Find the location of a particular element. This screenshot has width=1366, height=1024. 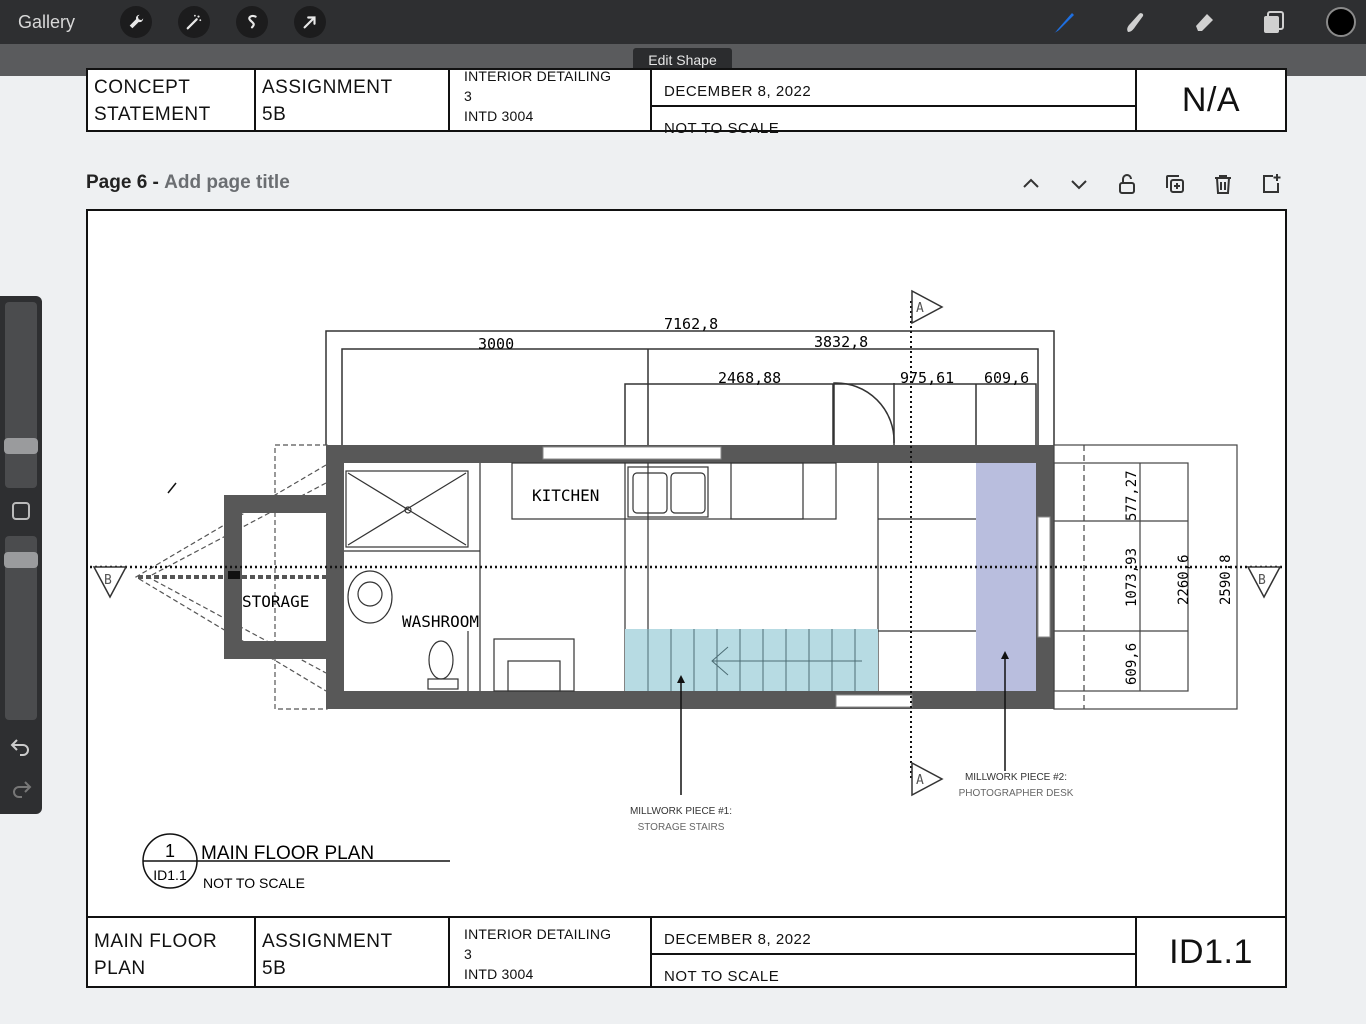

trash-icon is located at coordinates (1223, 184).